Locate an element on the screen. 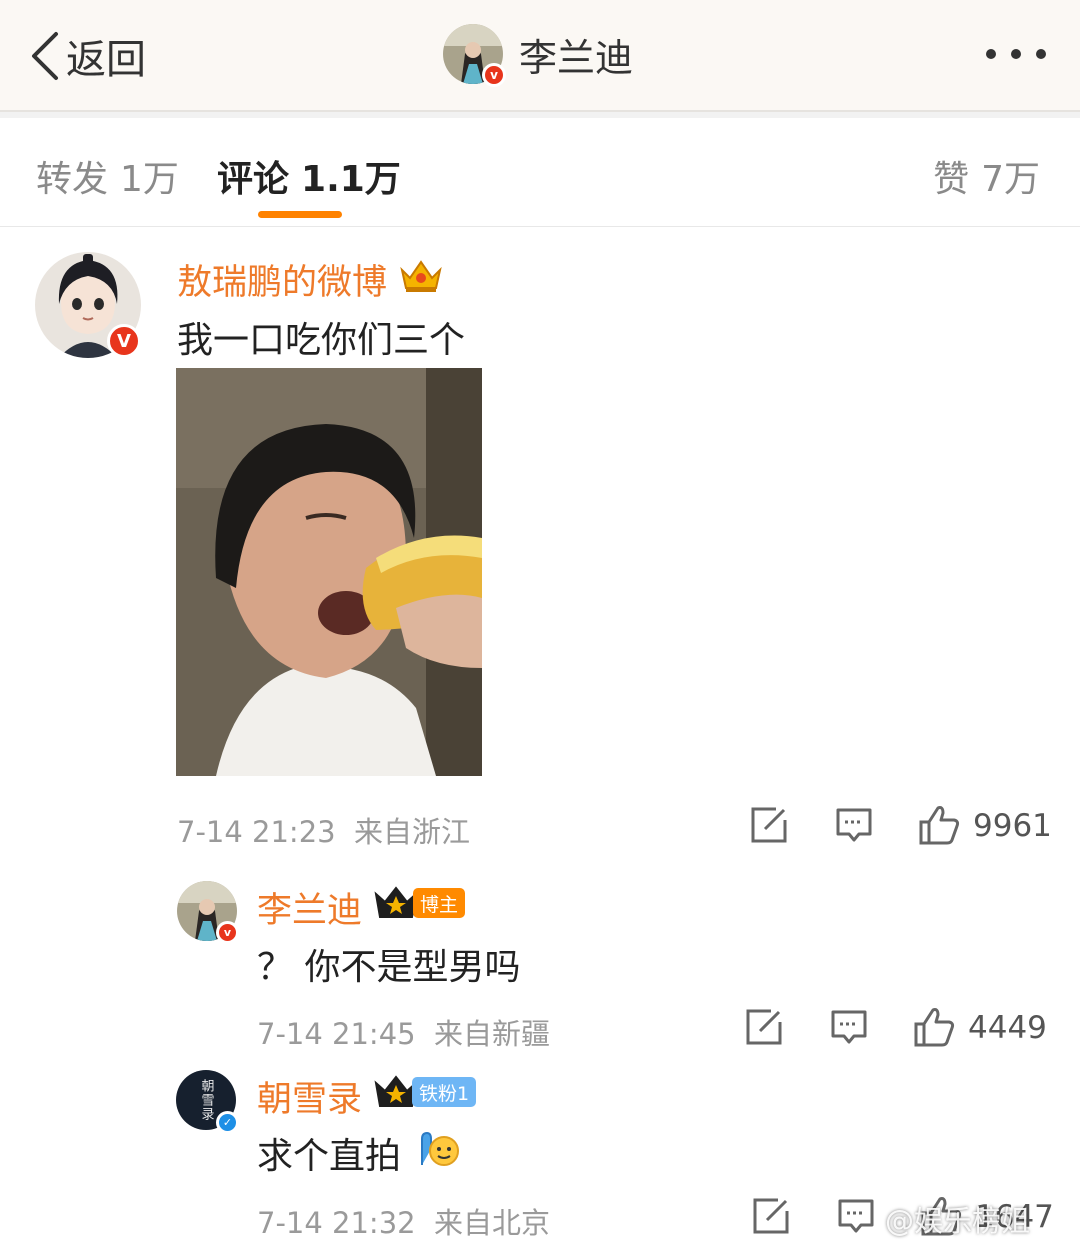 The image size is (1080, 1249). blogger-badge: 博主 is located at coordinates (439, 903).